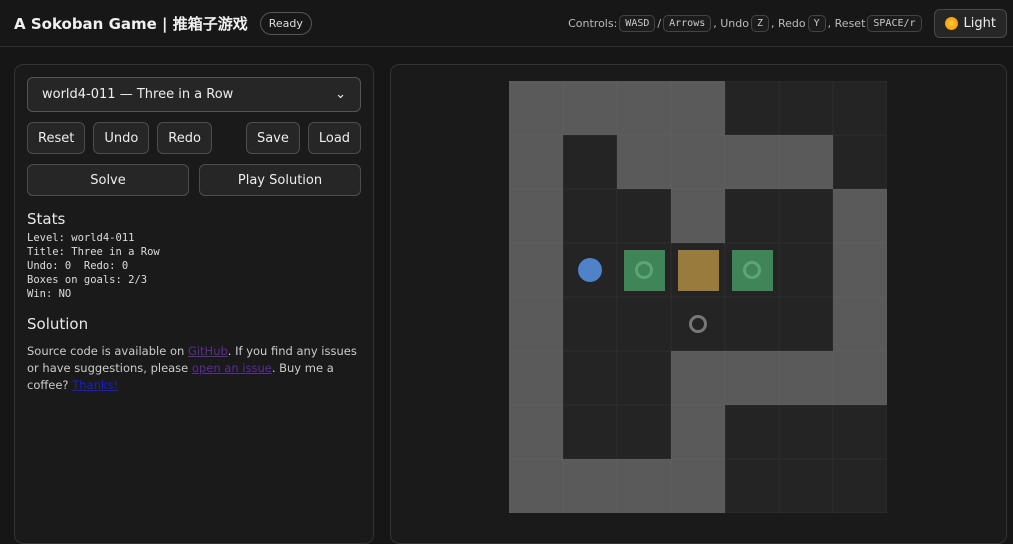  What do you see at coordinates (184, 138) in the screenshot?
I see `redo-button: Redo` at bounding box center [184, 138].